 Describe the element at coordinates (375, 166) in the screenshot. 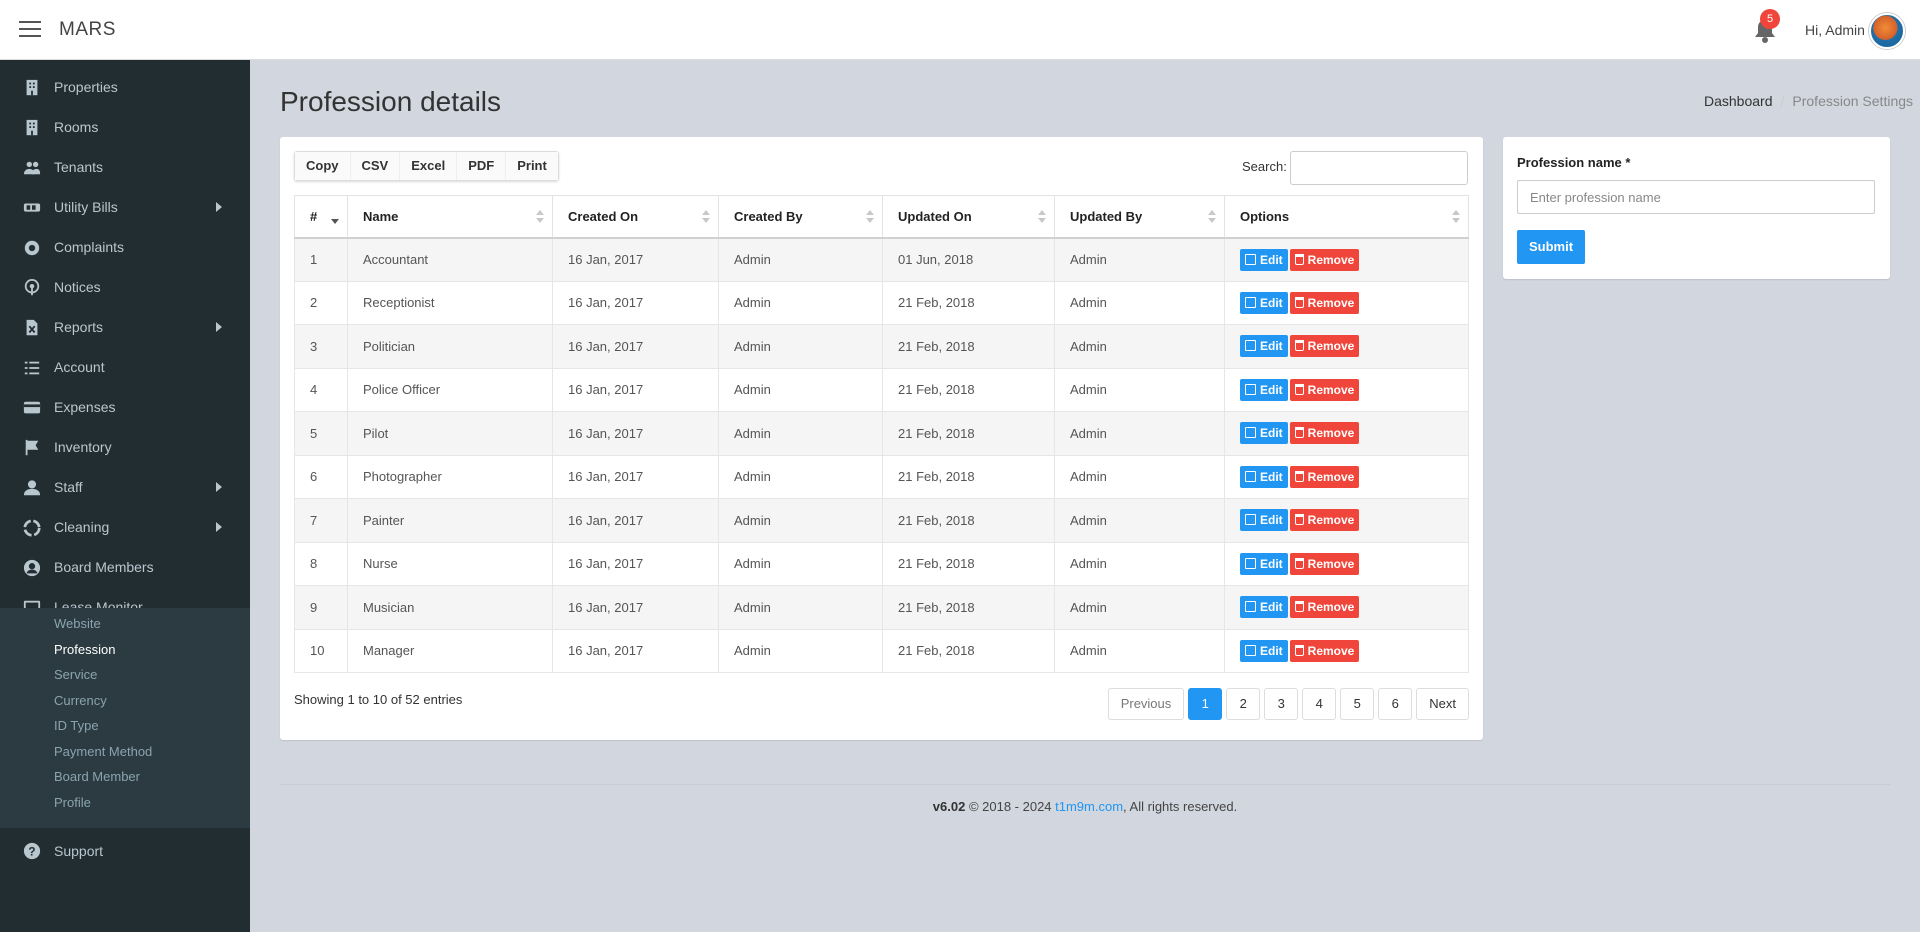

I see `csv-button: CSV` at that location.